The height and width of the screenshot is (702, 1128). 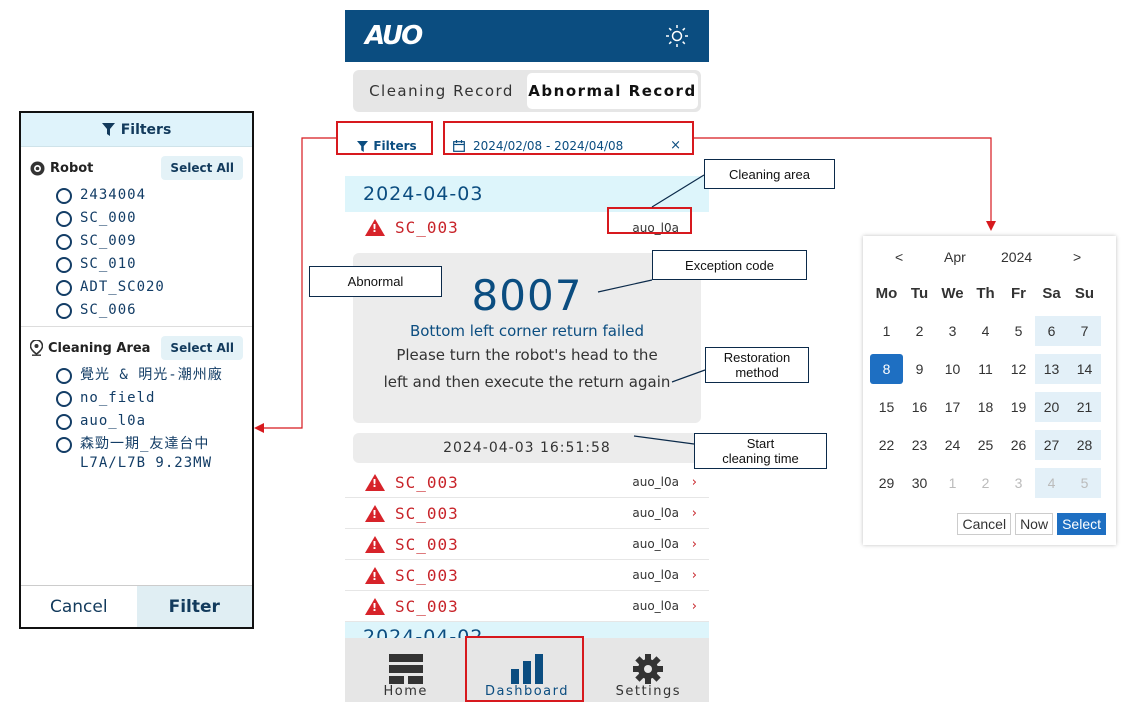 I want to click on callout-restoration-method: Restoration method, so click(x=757, y=365).